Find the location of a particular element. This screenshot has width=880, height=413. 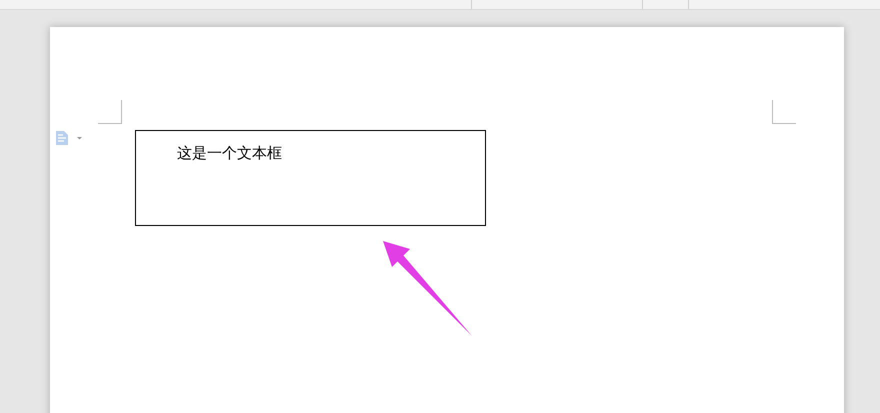

text-box-text: 这是一个文本框 is located at coordinates (229, 153).